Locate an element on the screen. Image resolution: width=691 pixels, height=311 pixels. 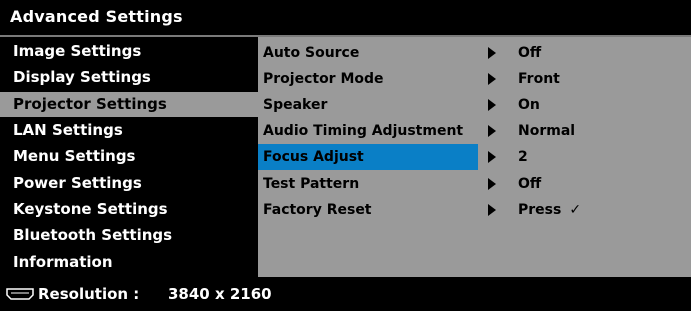
setting-label: Projector Mode is located at coordinates (323, 79).